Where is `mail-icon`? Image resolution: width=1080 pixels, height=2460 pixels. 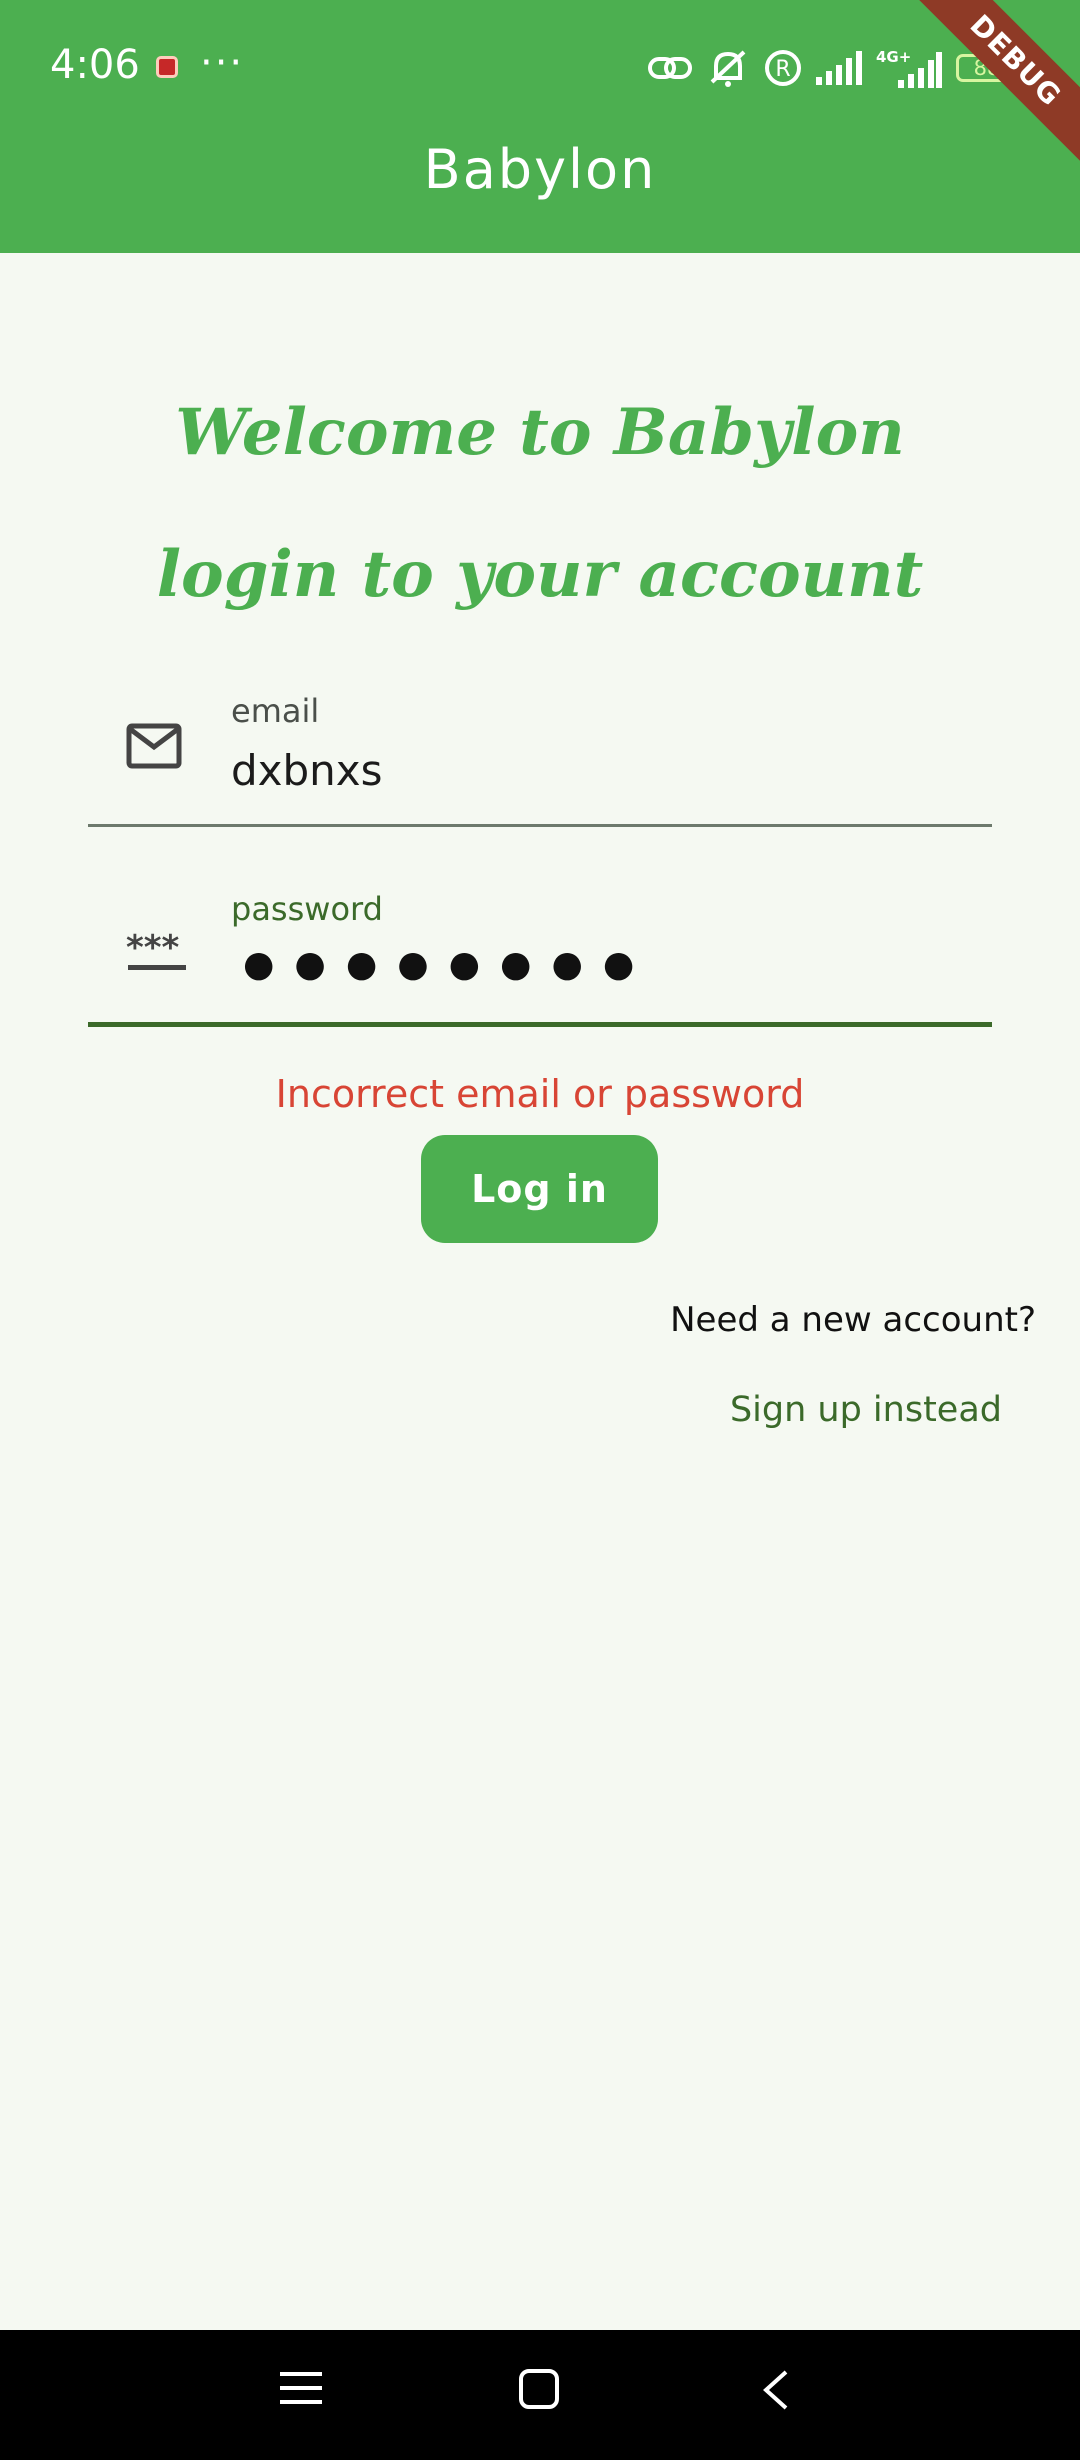 mail-icon is located at coordinates (154, 746).